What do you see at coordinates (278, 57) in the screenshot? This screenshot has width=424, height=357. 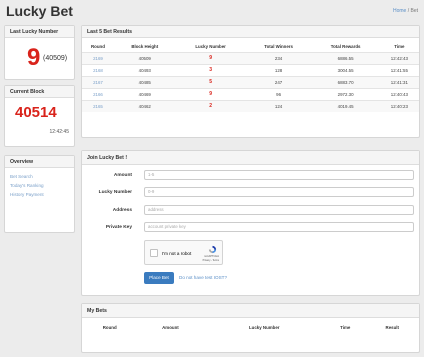 I see `total-winners: 234` at bounding box center [278, 57].